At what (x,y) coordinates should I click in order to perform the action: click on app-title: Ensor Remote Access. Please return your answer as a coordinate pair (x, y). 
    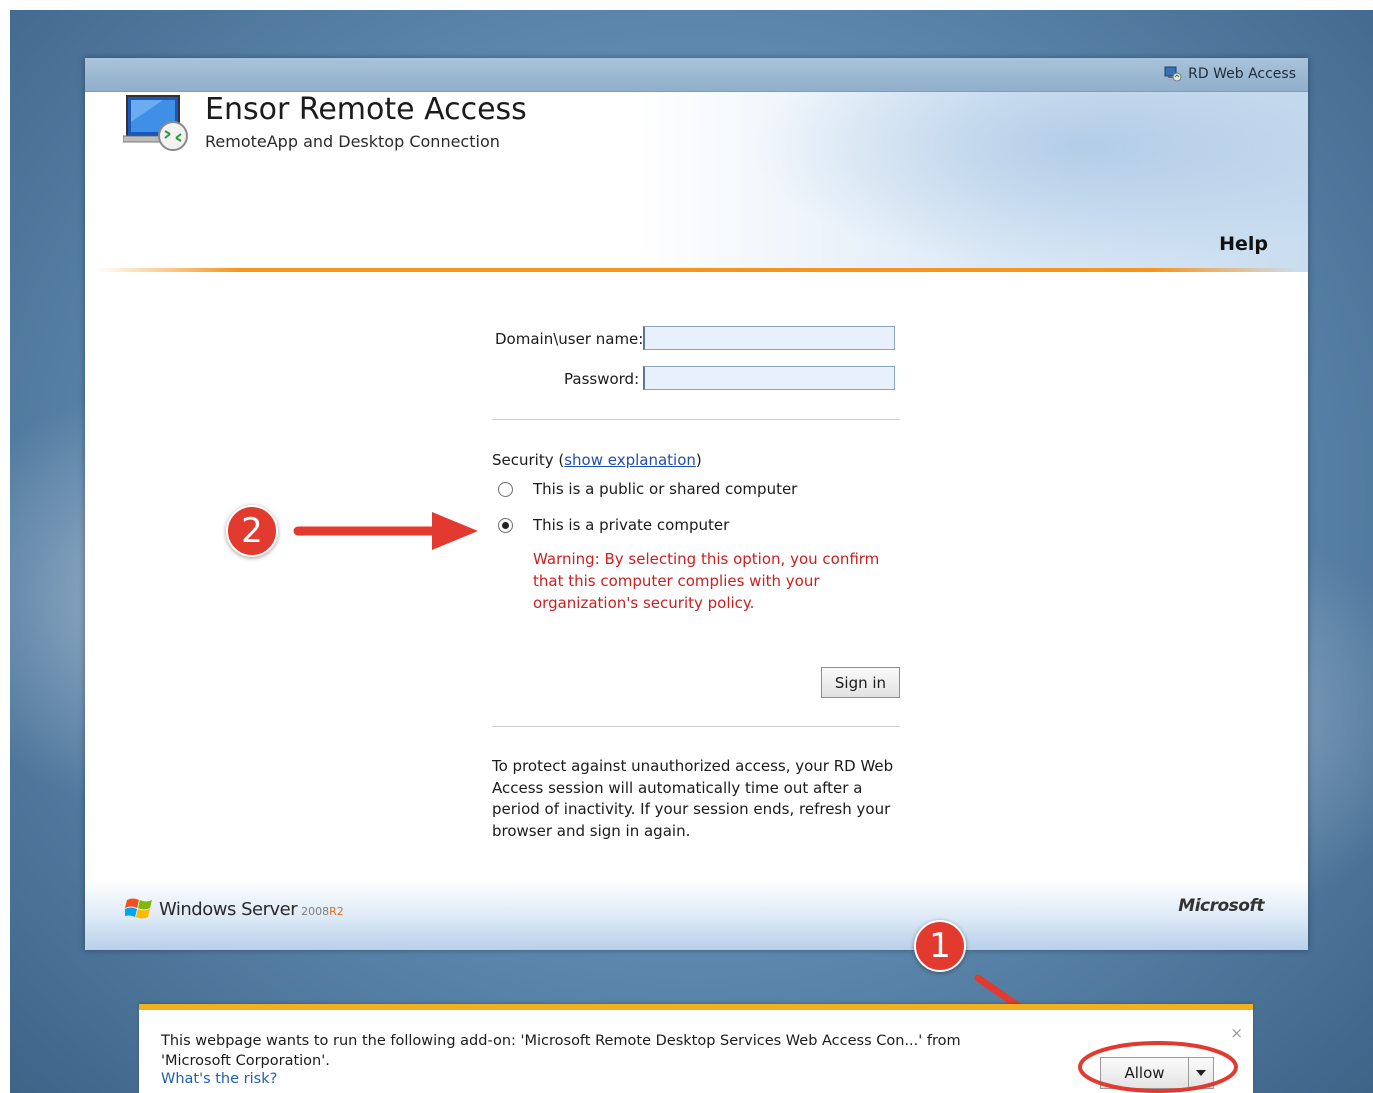
    Looking at the image, I should click on (366, 109).